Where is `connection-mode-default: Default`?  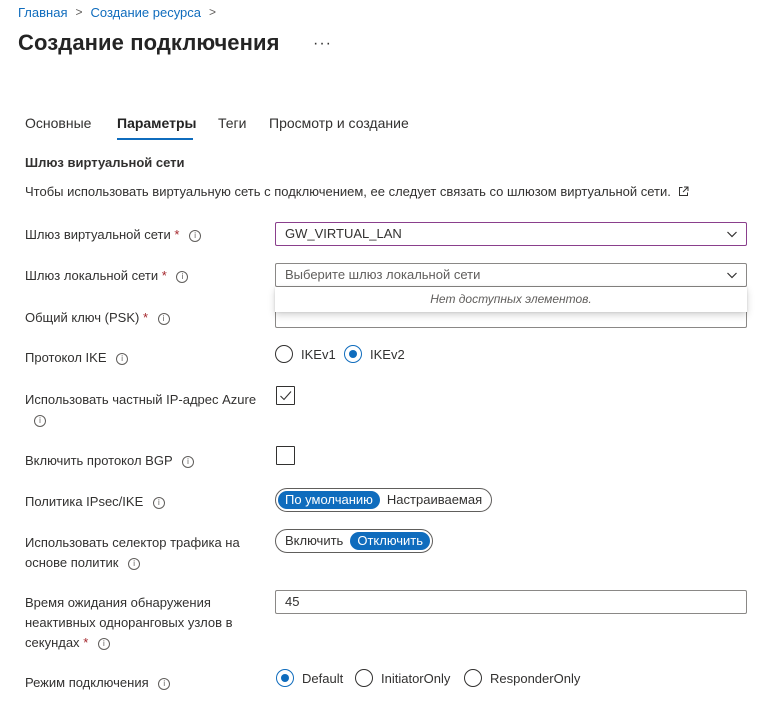
connection-mode-default: Default is located at coordinates (309, 678).